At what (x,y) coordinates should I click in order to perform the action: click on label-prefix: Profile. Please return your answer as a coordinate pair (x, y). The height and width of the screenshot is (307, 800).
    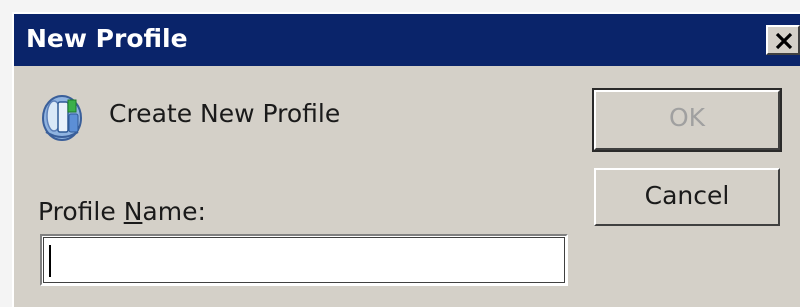
    Looking at the image, I should click on (81, 211).